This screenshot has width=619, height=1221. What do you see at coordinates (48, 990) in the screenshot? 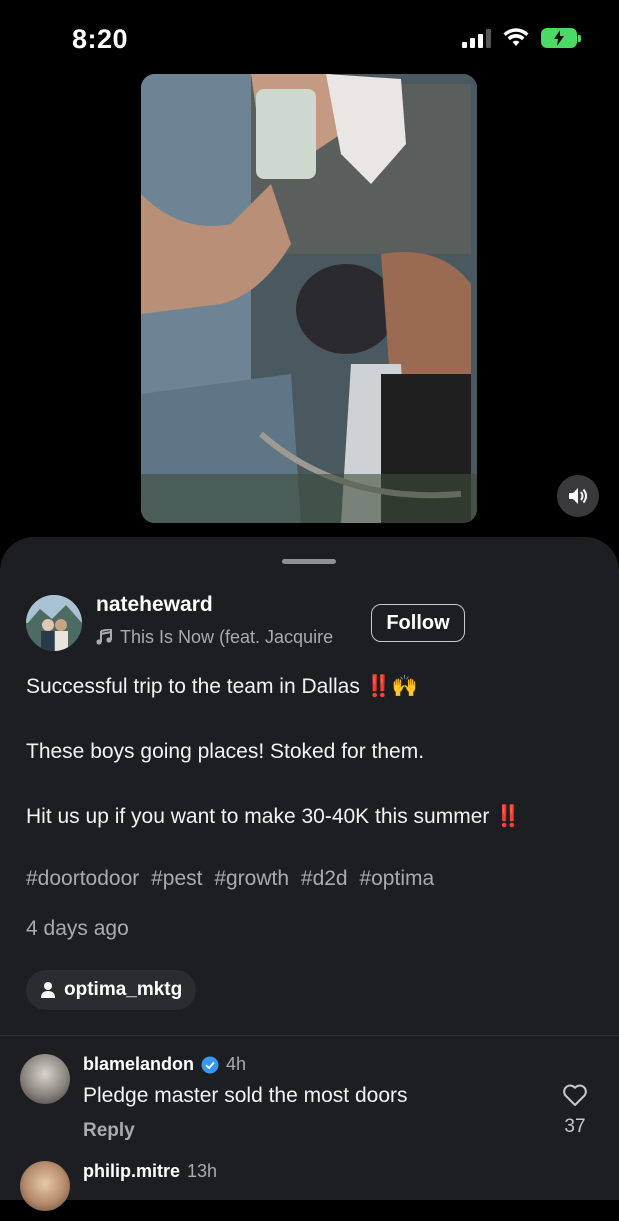
I see `person-icon` at bounding box center [48, 990].